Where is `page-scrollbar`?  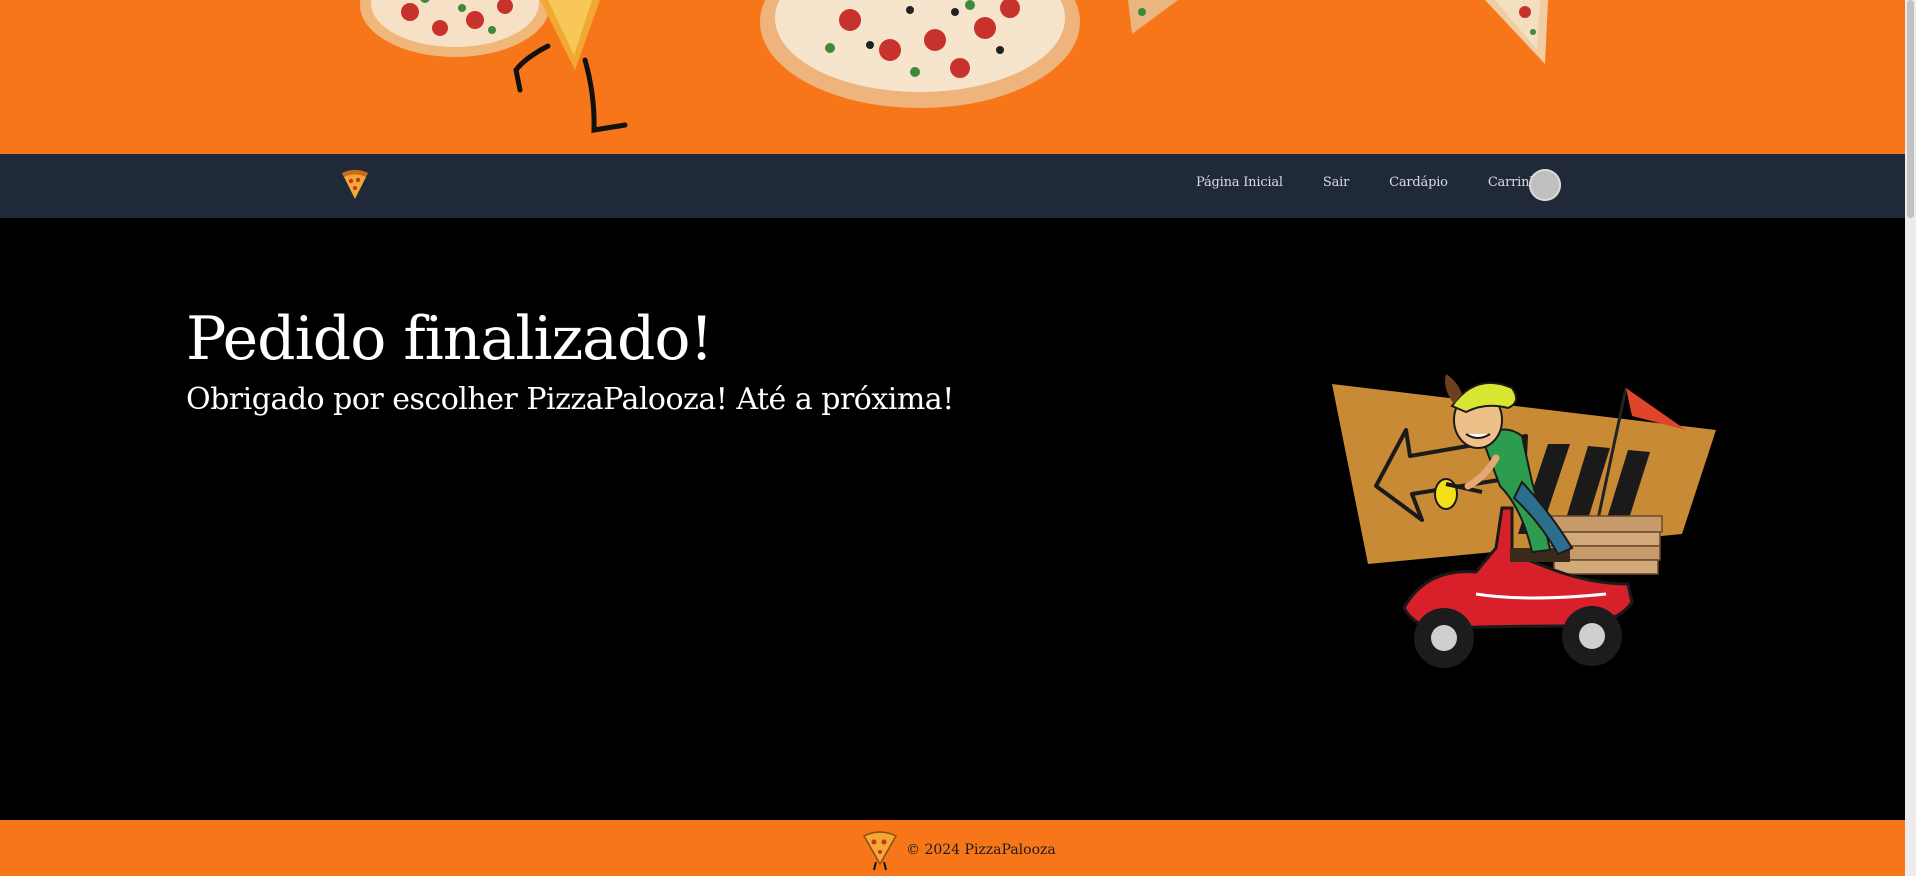
page-scrollbar is located at coordinates (1910, 438).